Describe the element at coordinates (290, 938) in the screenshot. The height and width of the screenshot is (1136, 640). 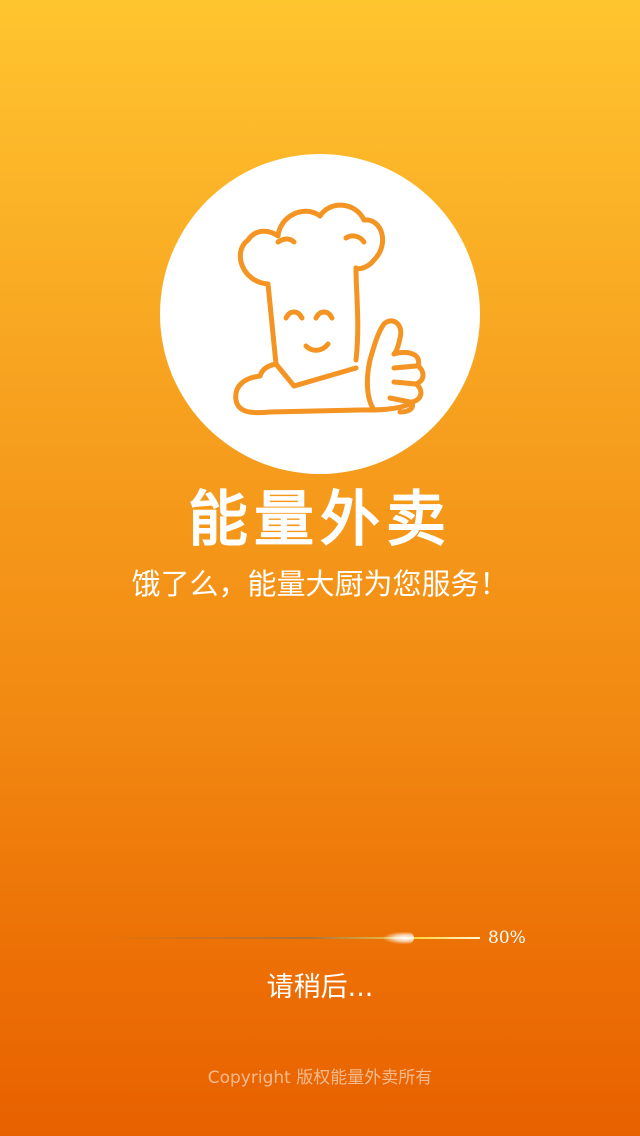
I see `progress-track` at that location.